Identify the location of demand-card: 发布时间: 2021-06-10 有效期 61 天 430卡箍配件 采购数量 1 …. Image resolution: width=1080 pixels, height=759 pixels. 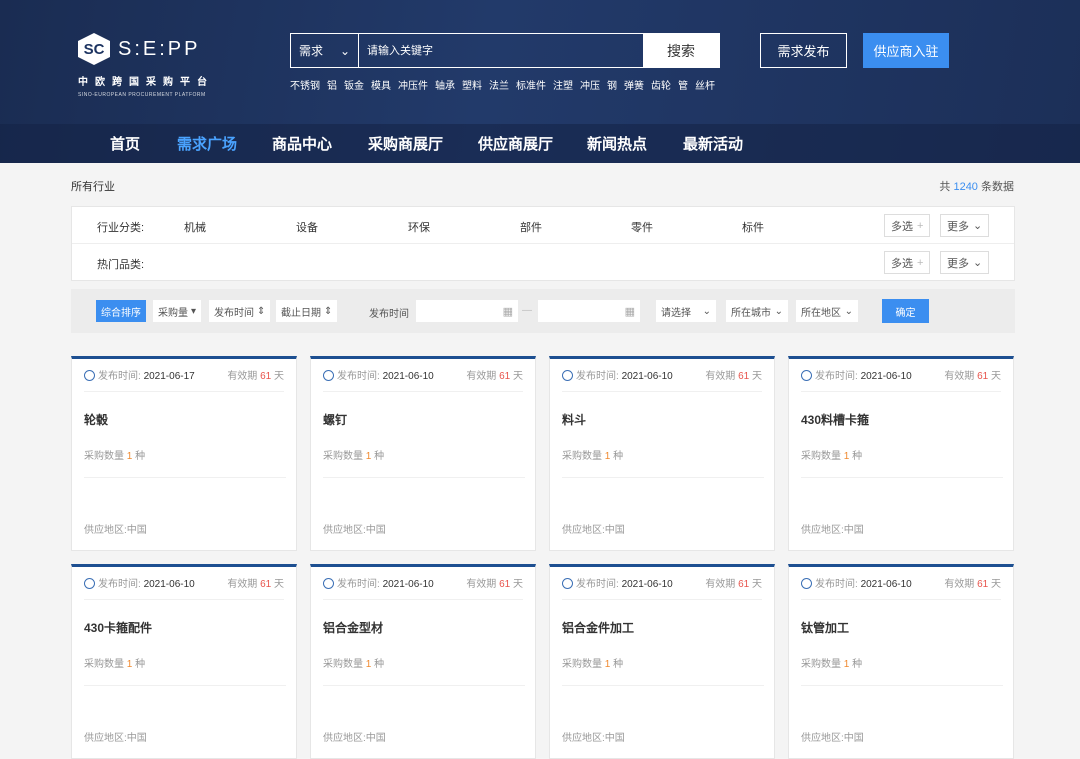
(184, 661).